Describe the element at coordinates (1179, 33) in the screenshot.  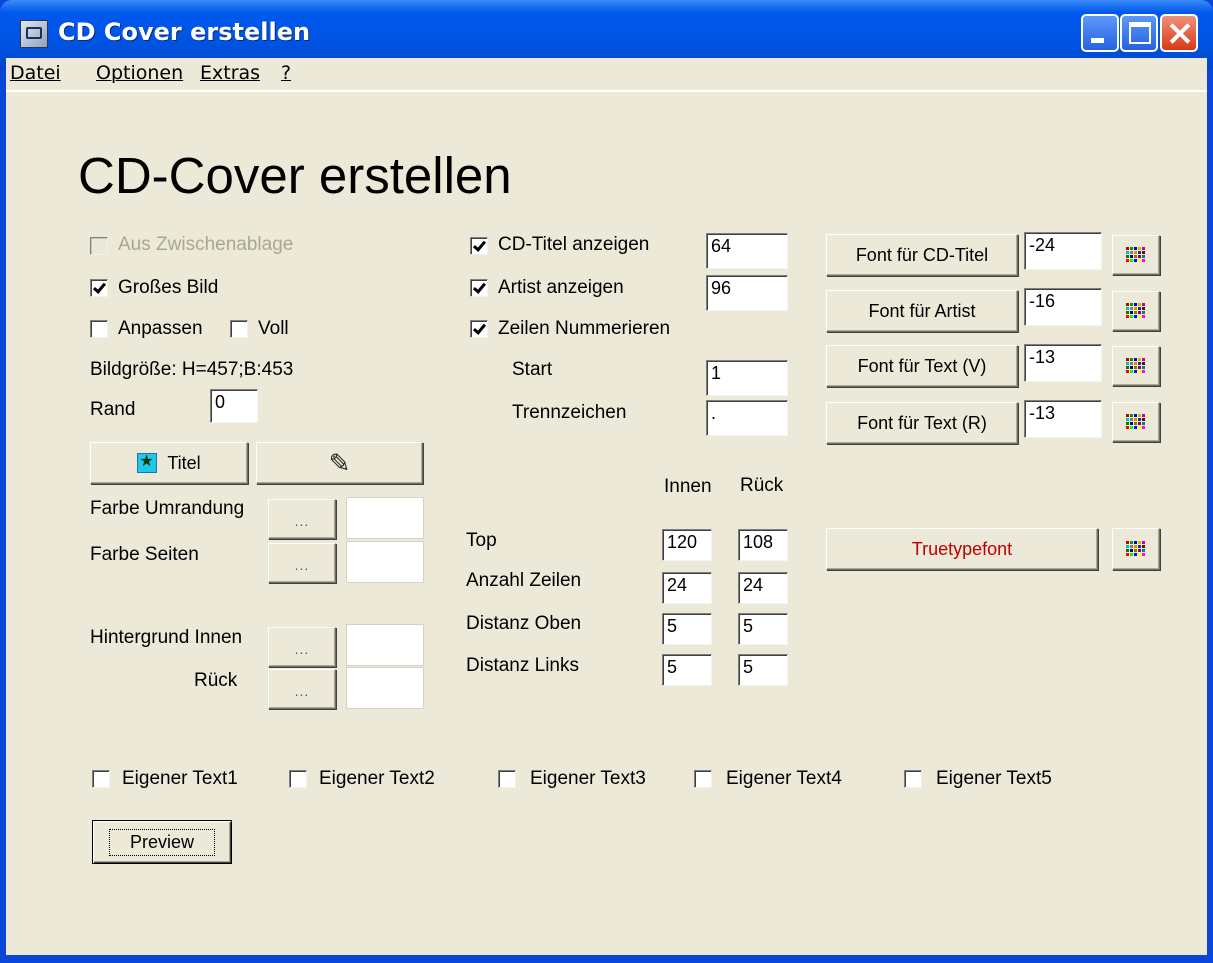
I see `close-button` at that location.